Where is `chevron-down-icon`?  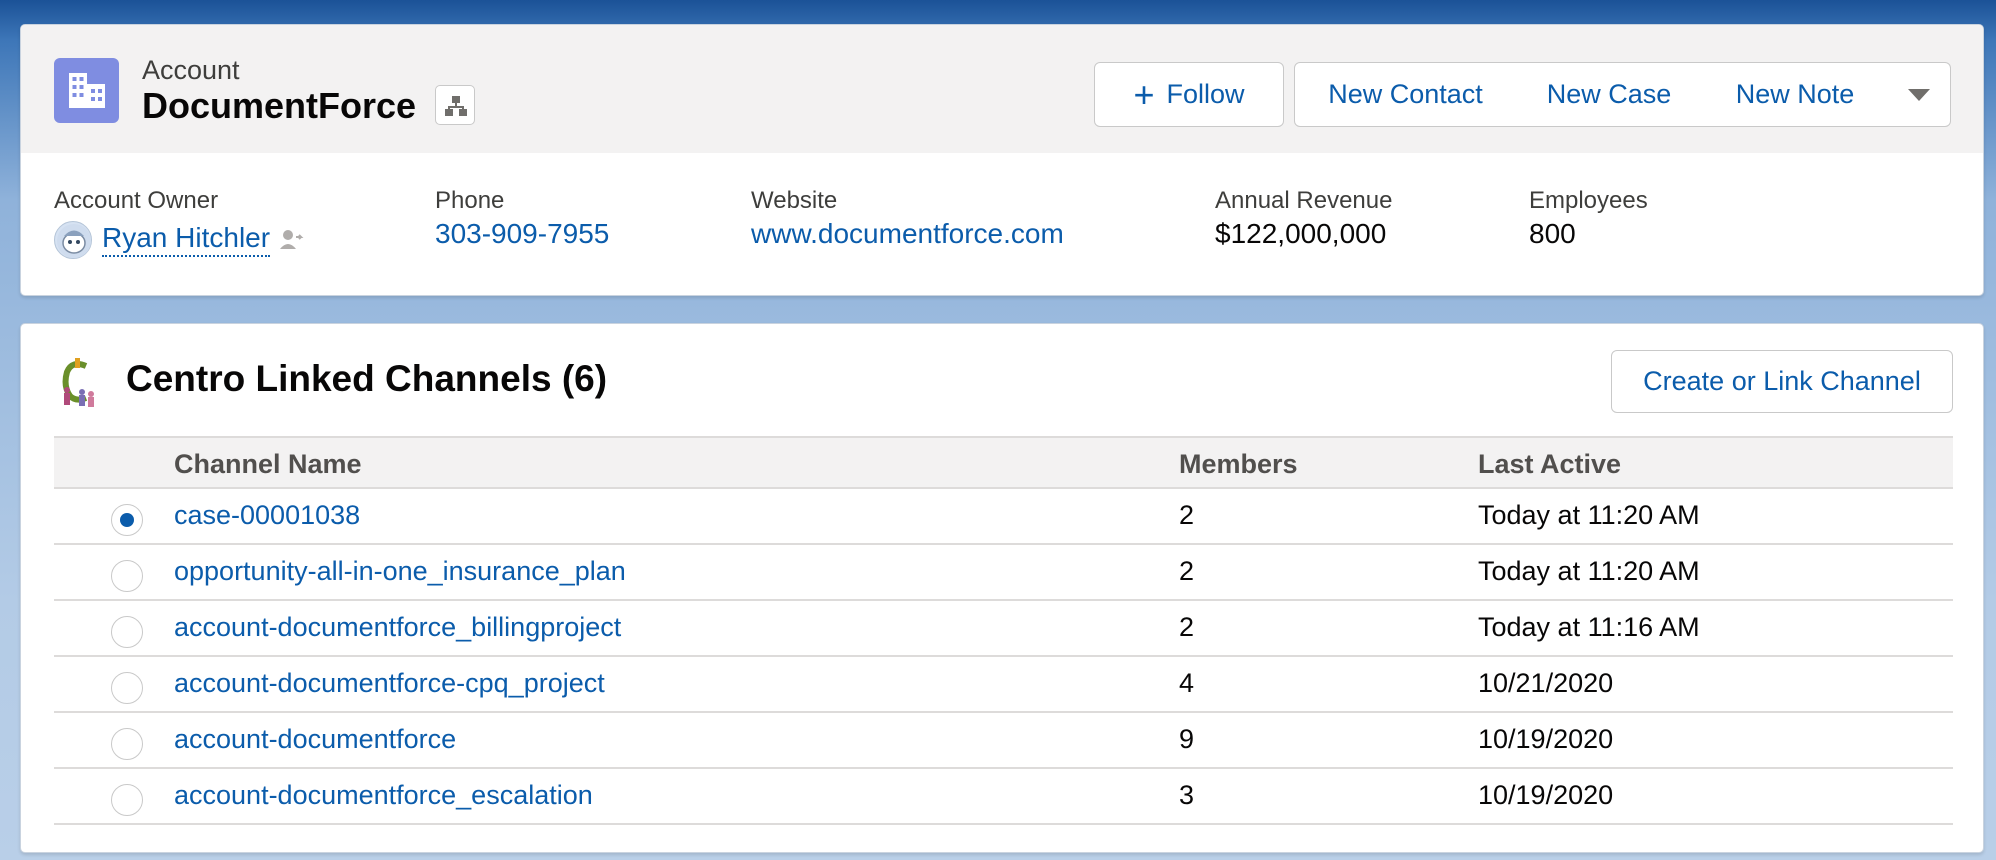 chevron-down-icon is located at coordinates (1919, 94).